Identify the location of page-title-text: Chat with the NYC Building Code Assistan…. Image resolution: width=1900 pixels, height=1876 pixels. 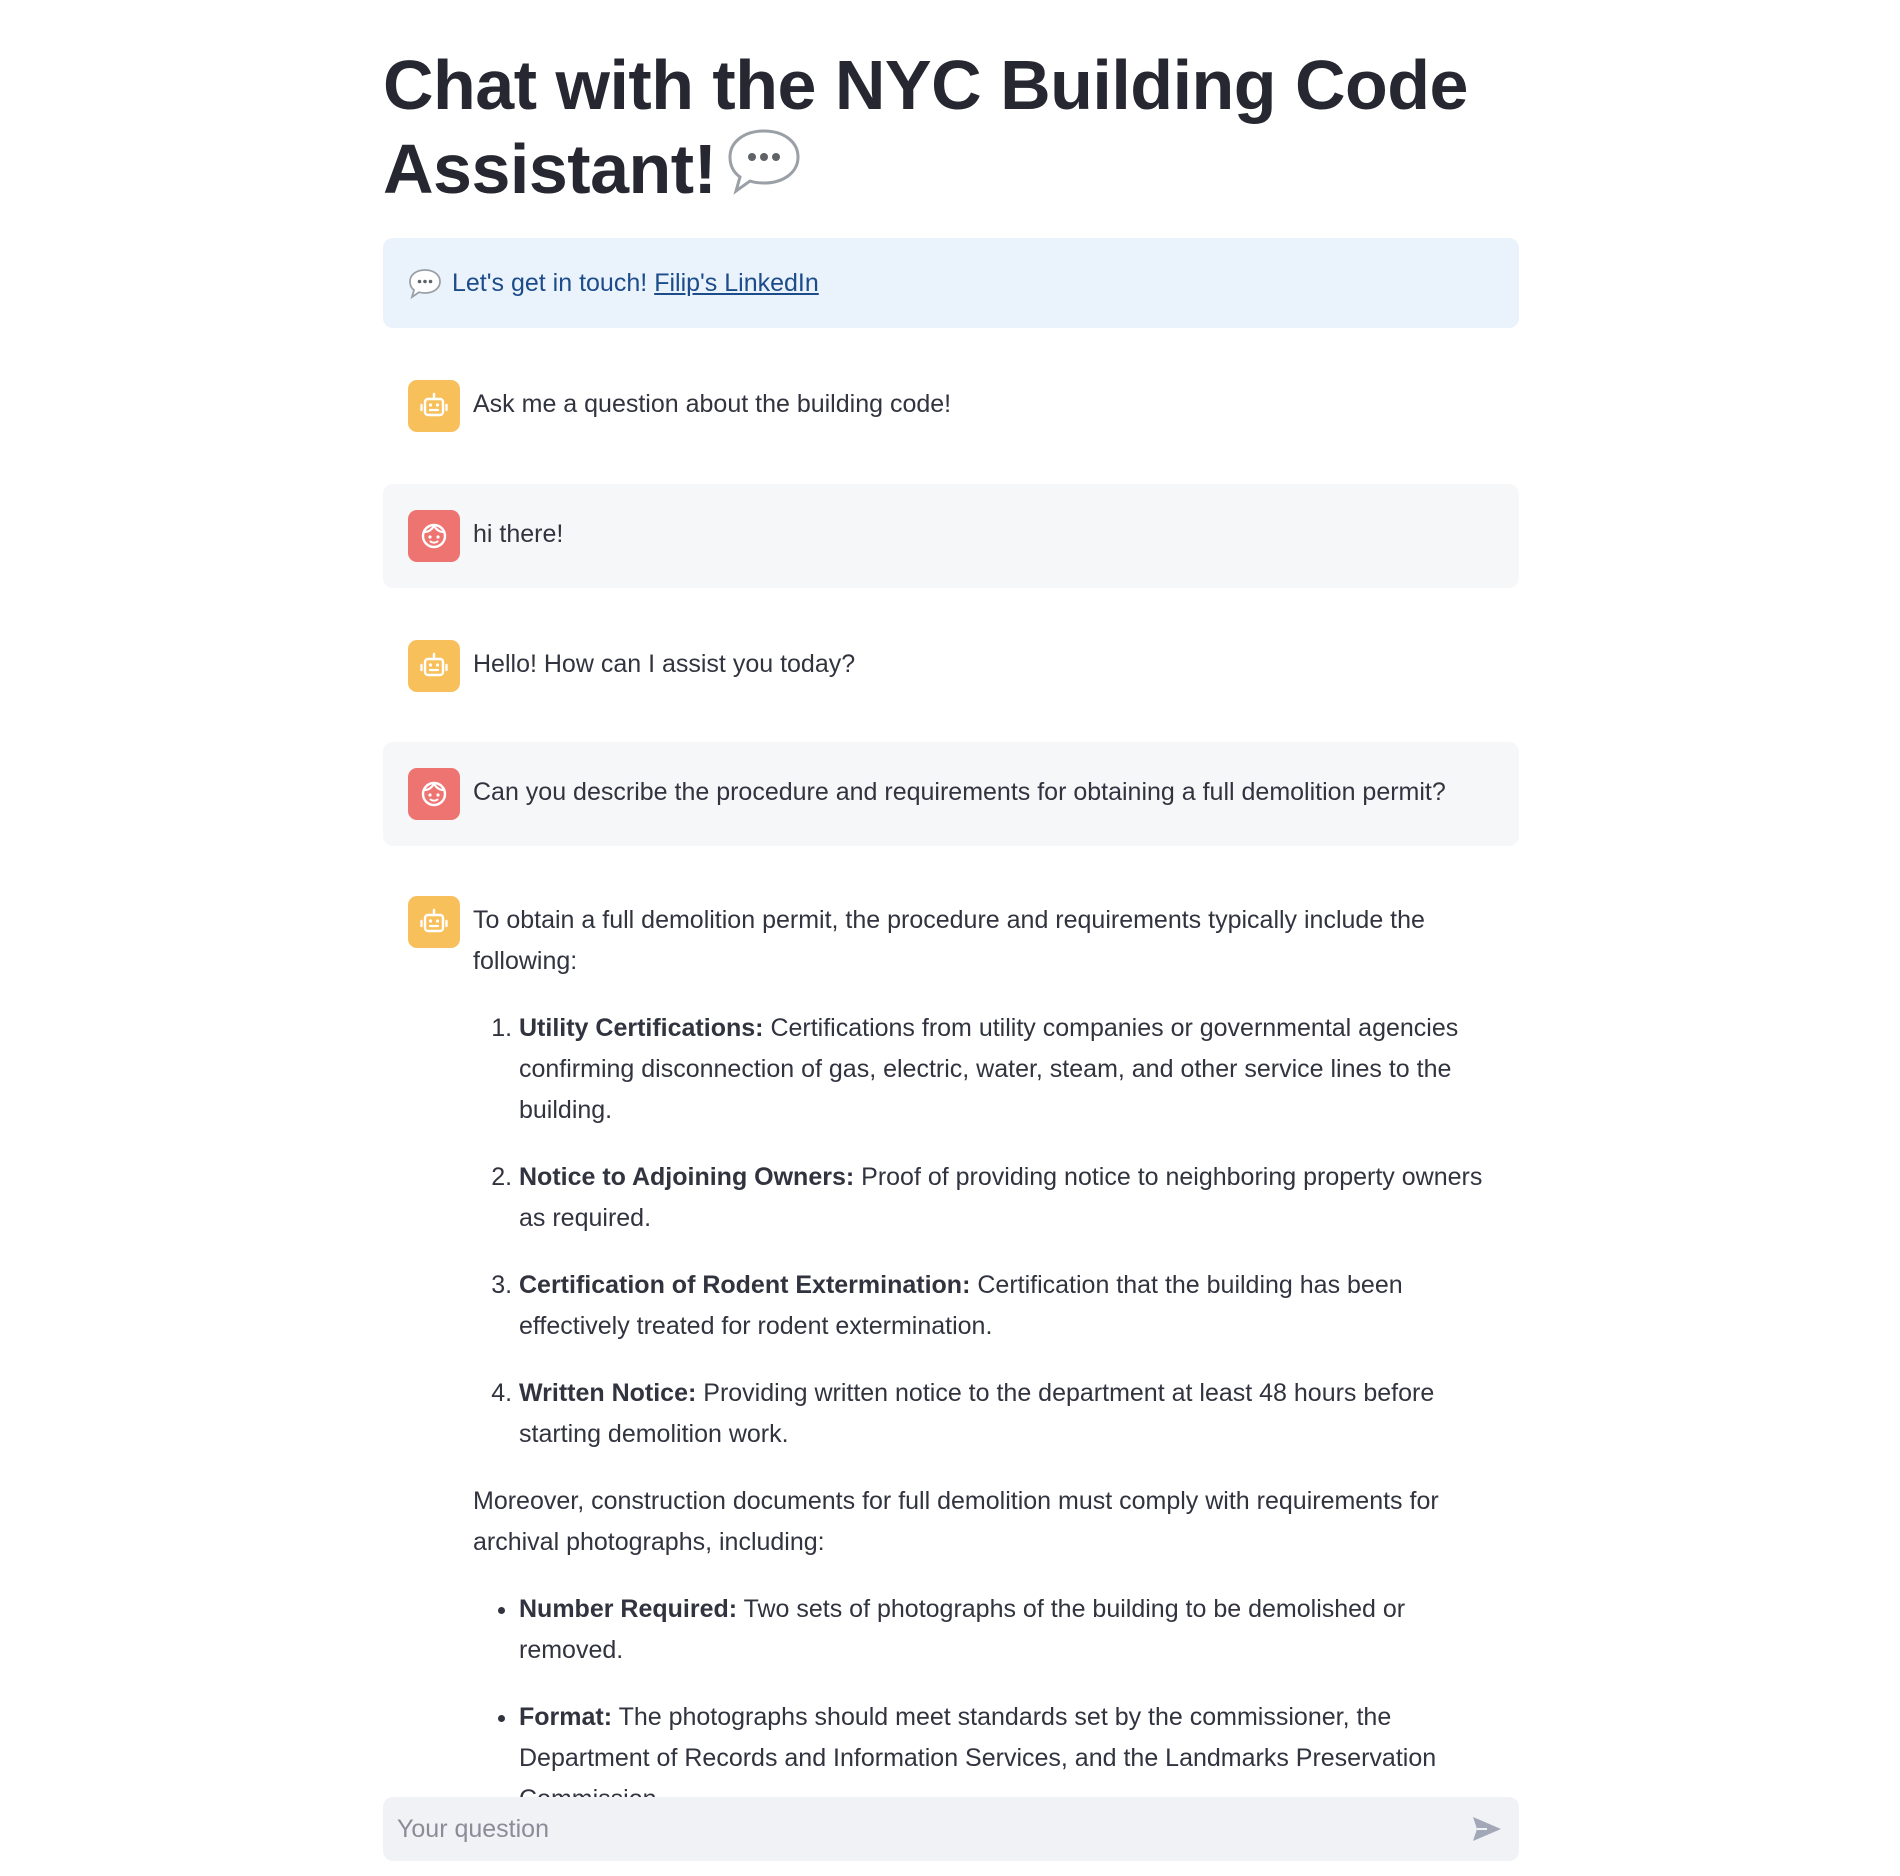
(925, 127).